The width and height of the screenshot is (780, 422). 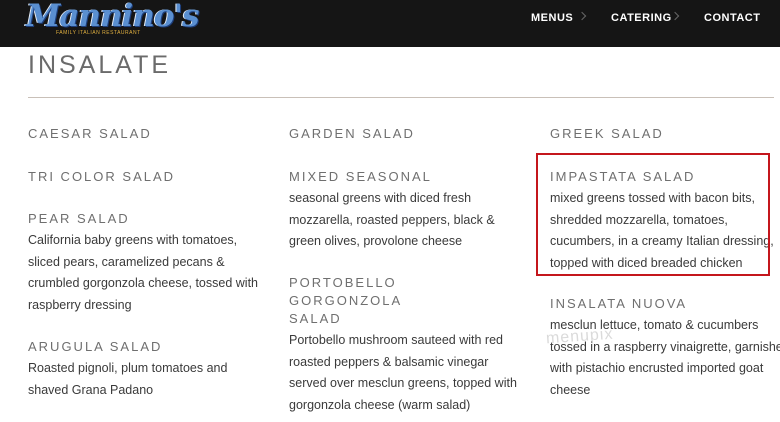 I want to click on menu-item-name: INSALATA NUOVA, so click(x=619, y=303).